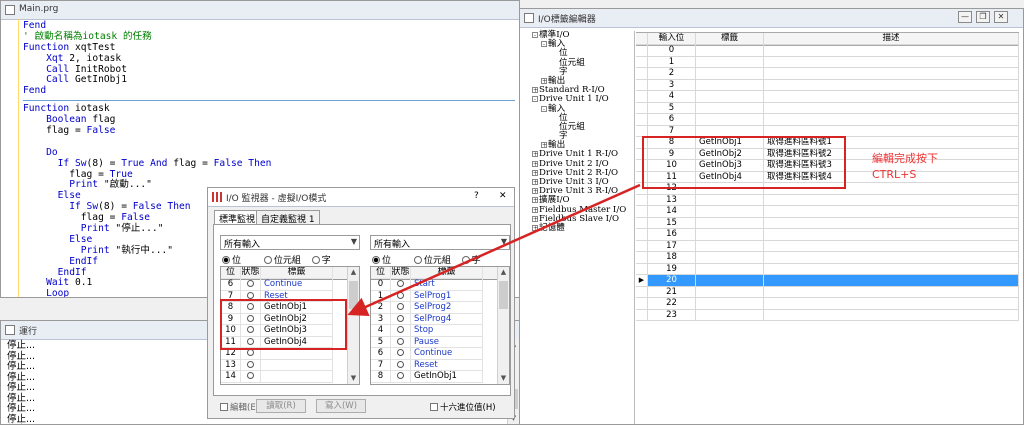 Image resolution: width=1024 pixels, height=425 pixels. I want to click on annotation-arrow, so click(494, 250).